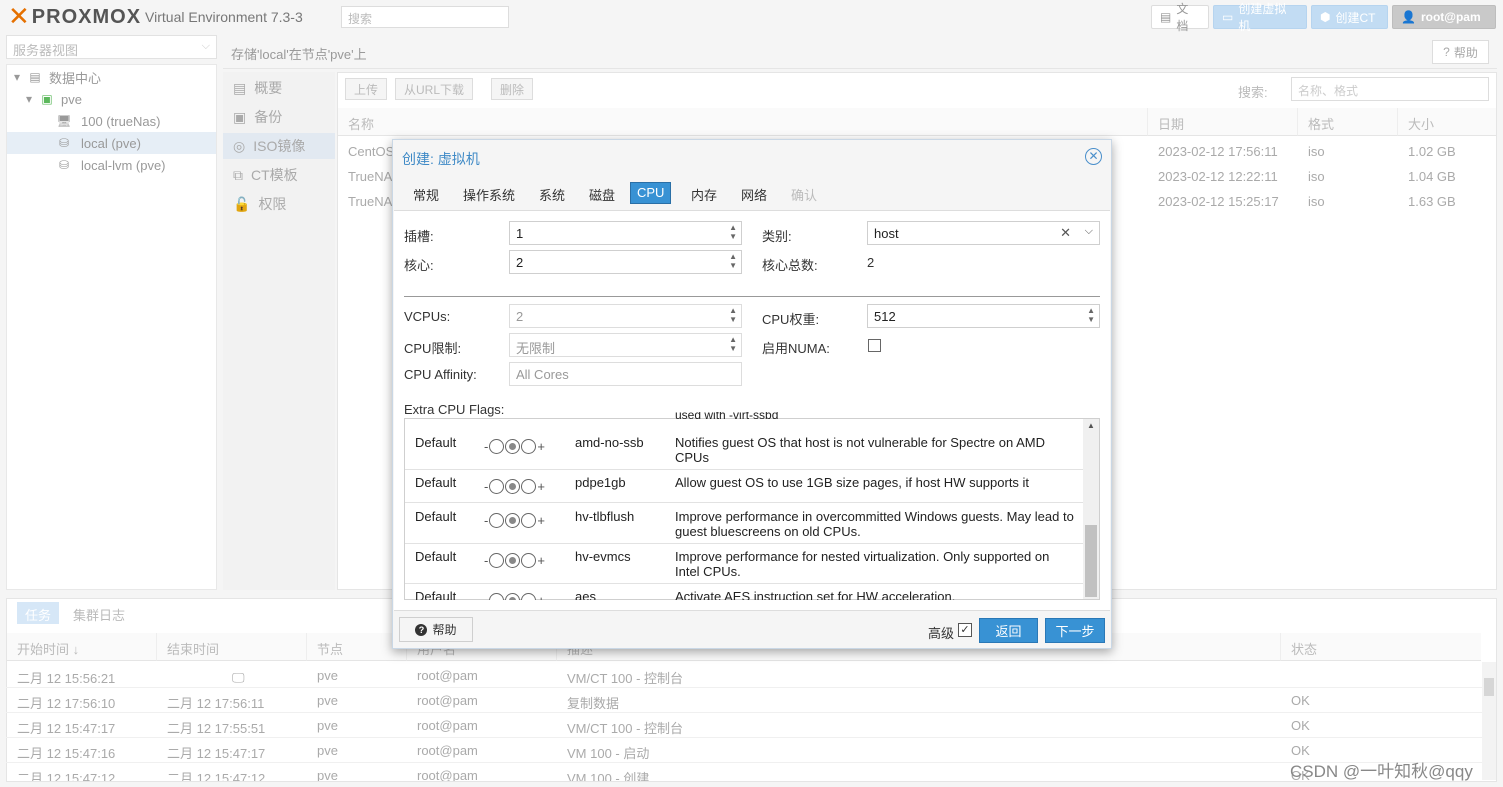 The image size is (1503, 787). What do you see at coordinates (111, 47) in the screenshot?
I see `view-selector: 服务器视图 ⌵` at bounding box center [111, 47].